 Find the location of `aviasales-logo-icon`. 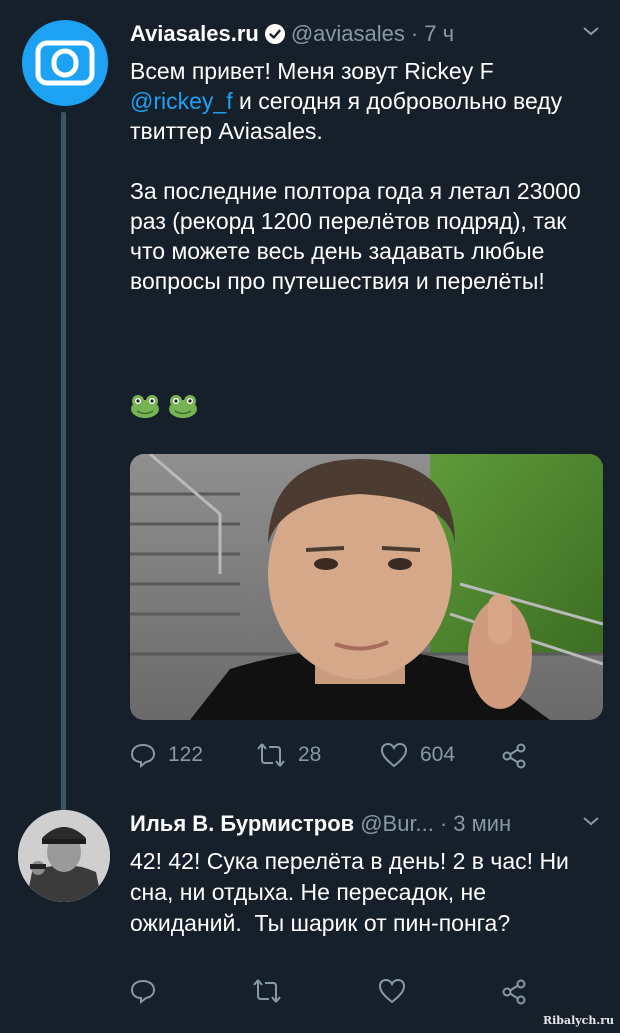

aviasales-logo-icon is located at coordinates (65, 63).